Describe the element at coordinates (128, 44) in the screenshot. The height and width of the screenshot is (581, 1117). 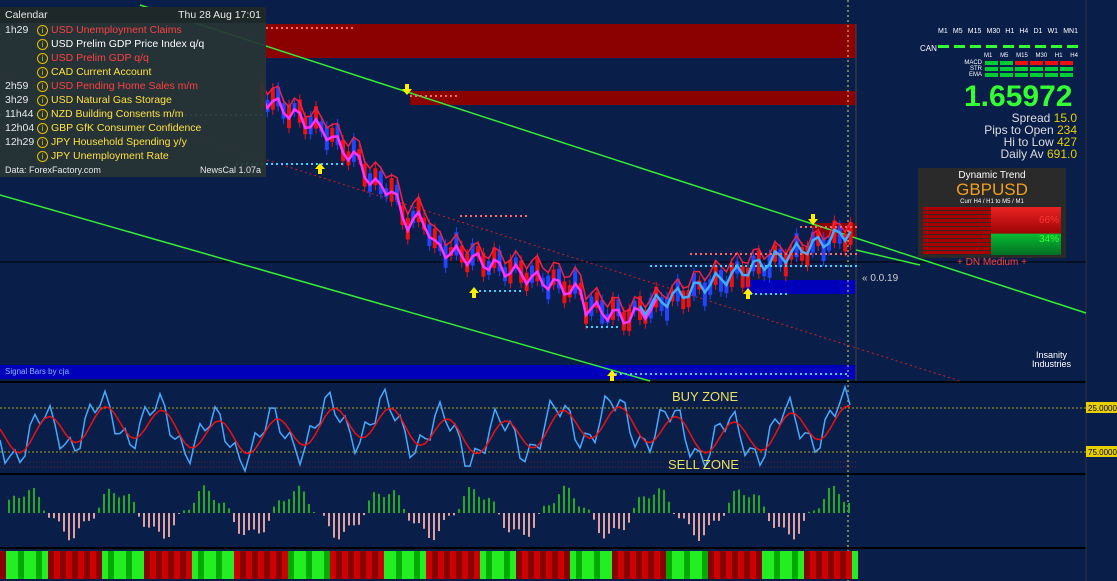
I see `event-name: USD Prelim GDP Price Index q/q` at that location.